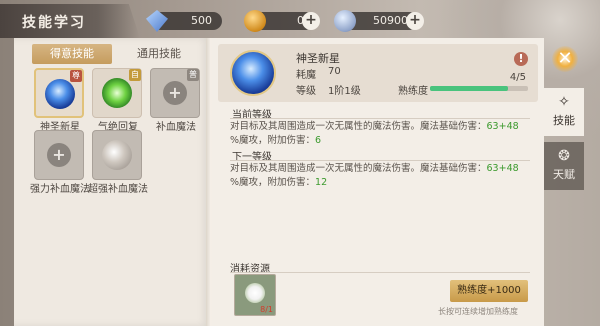  Describe the element at coordinates (344, 91) in the screenshot. I see `level-value: 1阶1级` at that location.